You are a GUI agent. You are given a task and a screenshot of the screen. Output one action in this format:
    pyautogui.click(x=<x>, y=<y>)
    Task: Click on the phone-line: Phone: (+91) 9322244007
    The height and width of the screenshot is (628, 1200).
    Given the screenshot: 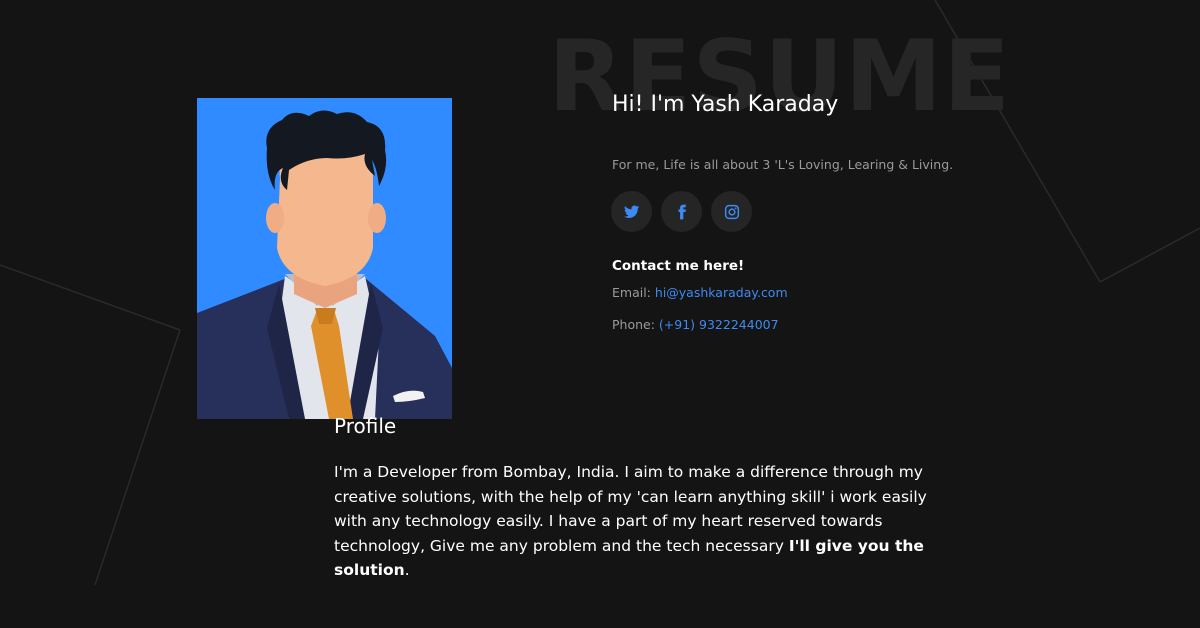 What is the action you would take?
    pyautogui.click(x=695, y=324)
    